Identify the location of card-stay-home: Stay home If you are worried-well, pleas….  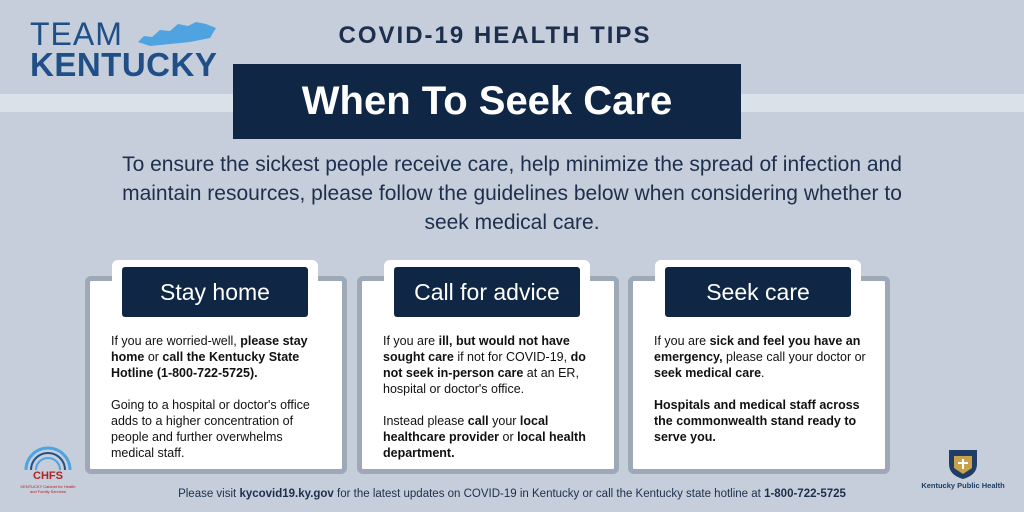
(216, 368).